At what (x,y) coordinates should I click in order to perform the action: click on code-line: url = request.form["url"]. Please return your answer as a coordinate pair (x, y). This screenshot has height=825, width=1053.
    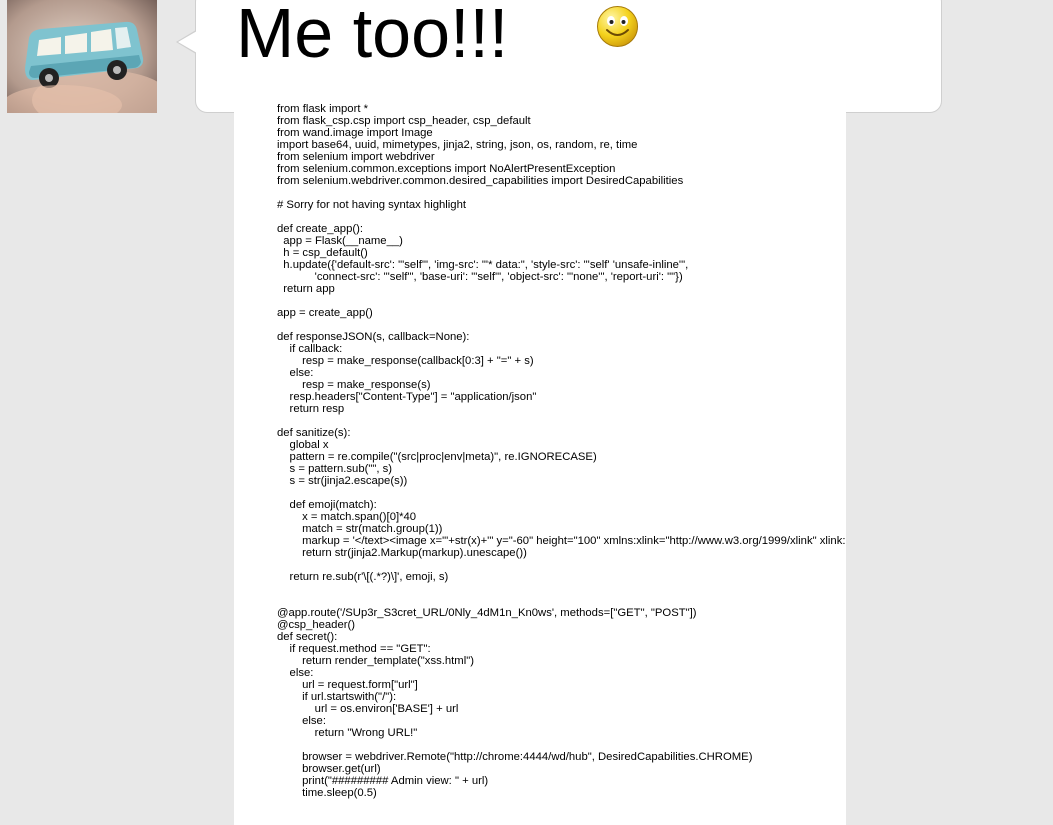
    Looking at the image, I should click on (347, 685).